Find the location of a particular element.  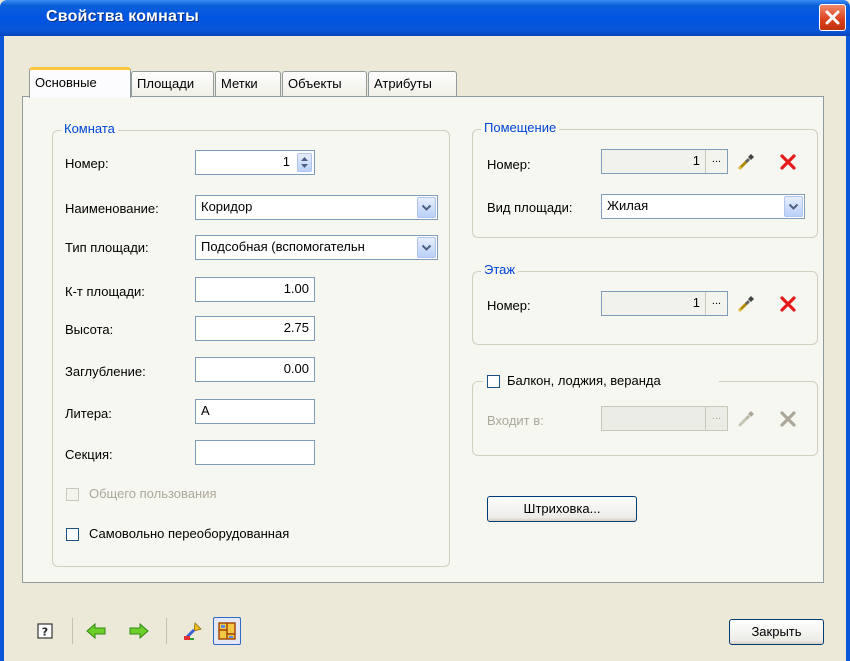

tab-marks: Метки is located at coordinates (248, 84).